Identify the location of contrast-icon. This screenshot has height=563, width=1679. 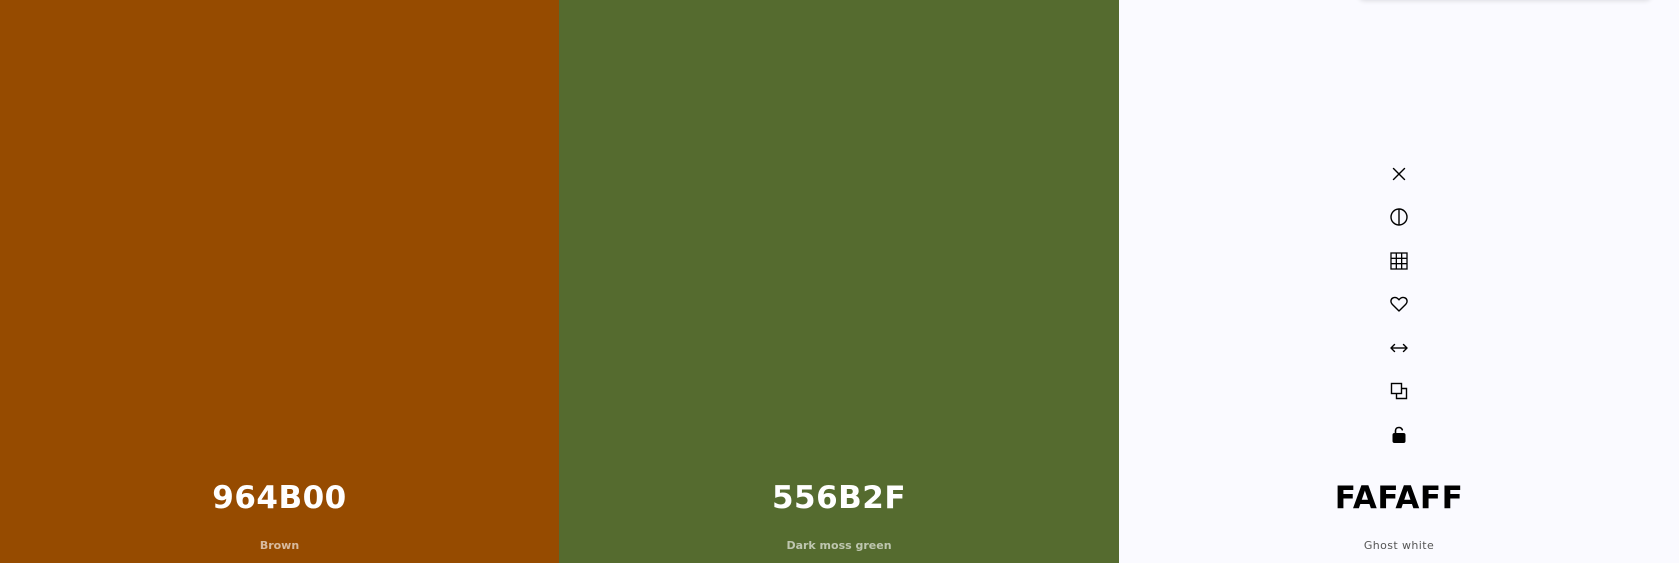
(1399, 217).